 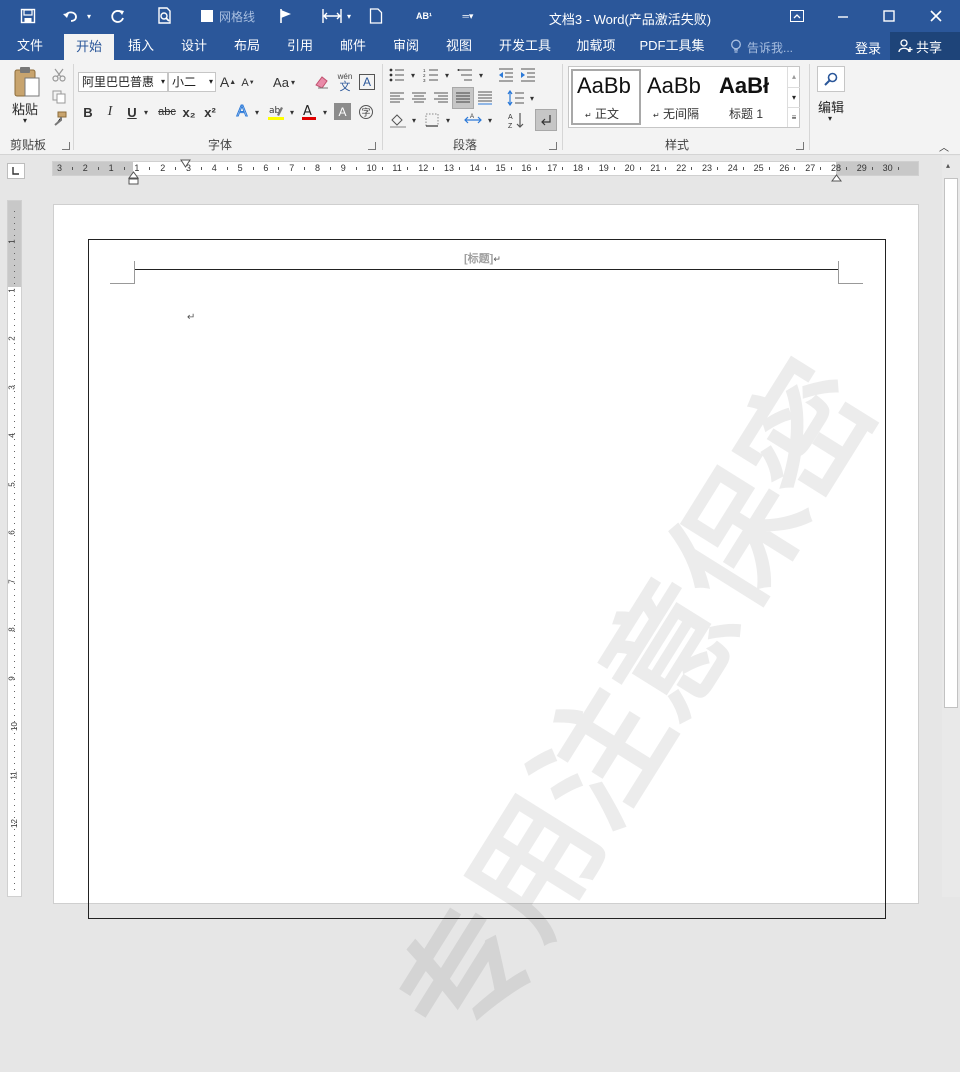 I want to click on font-color-icon: A, so click(x=309, y=112).